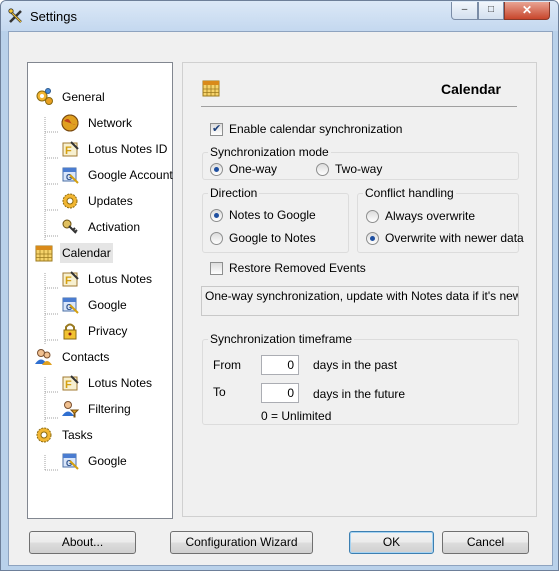 Image resolution: width=559 pixels, height=571 pixels. What do you see at coordinates (15, 15) in the screenshot?
I see `settings-app-icon` at bounding box center [15, 15].